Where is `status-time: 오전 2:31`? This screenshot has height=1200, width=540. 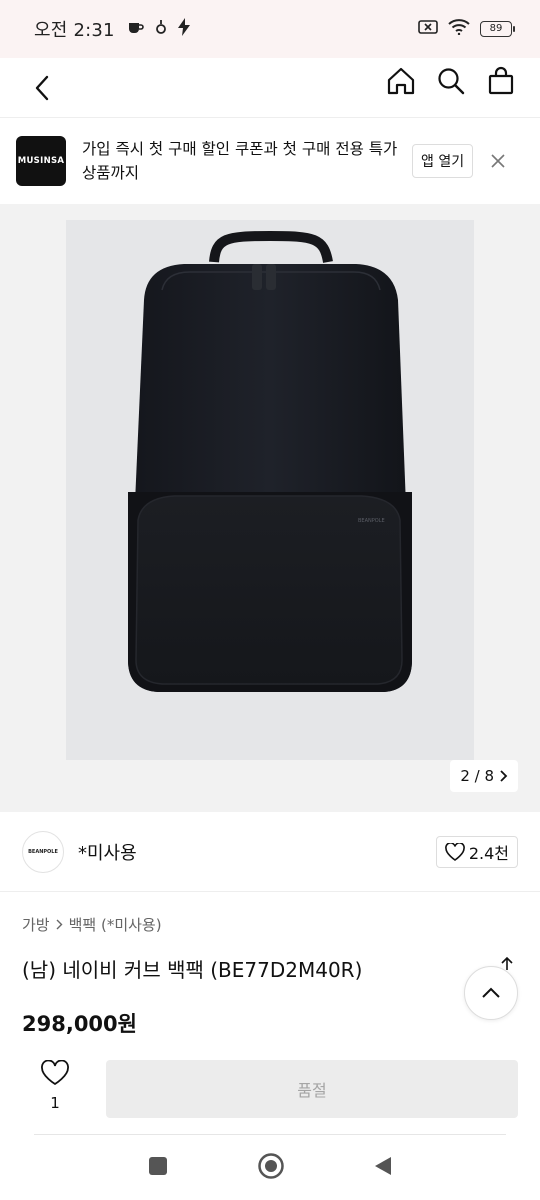
status-time: 오전 2:31 is located at coordinates (74, 30).